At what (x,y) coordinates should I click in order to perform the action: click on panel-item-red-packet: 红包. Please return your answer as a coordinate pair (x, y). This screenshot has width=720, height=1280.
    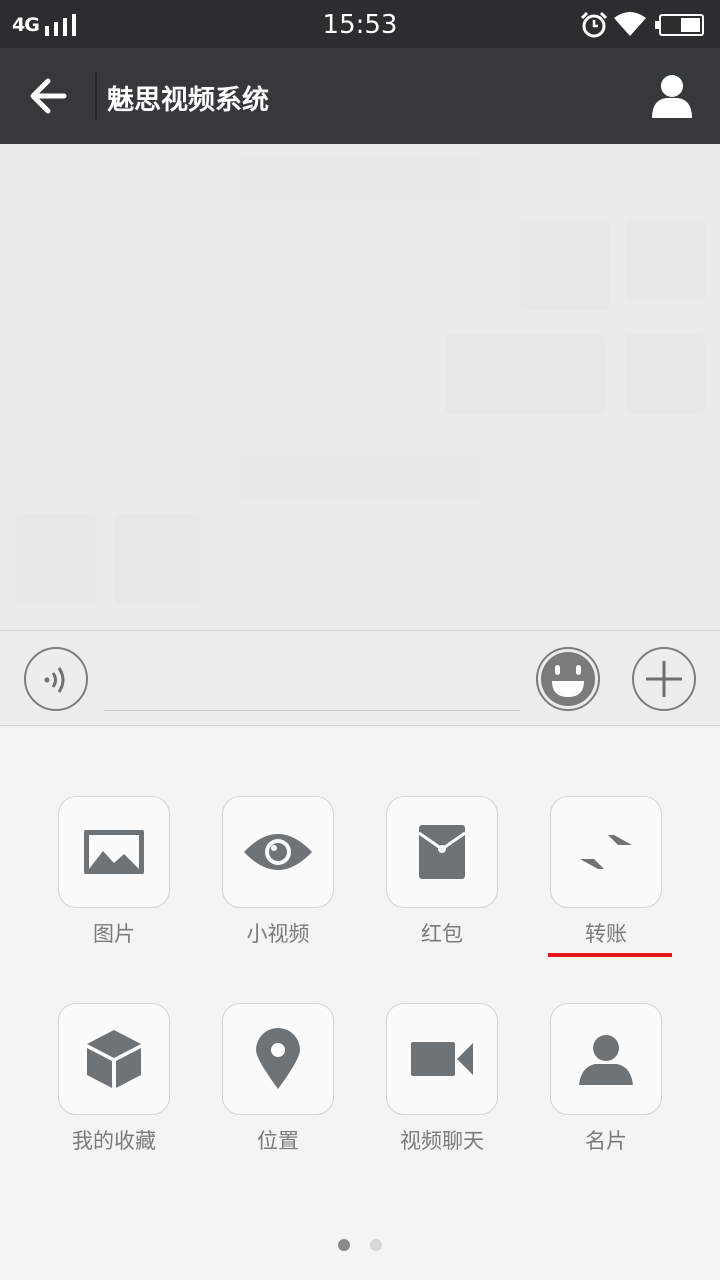
    Looking at the image, I should click on (442, 872).